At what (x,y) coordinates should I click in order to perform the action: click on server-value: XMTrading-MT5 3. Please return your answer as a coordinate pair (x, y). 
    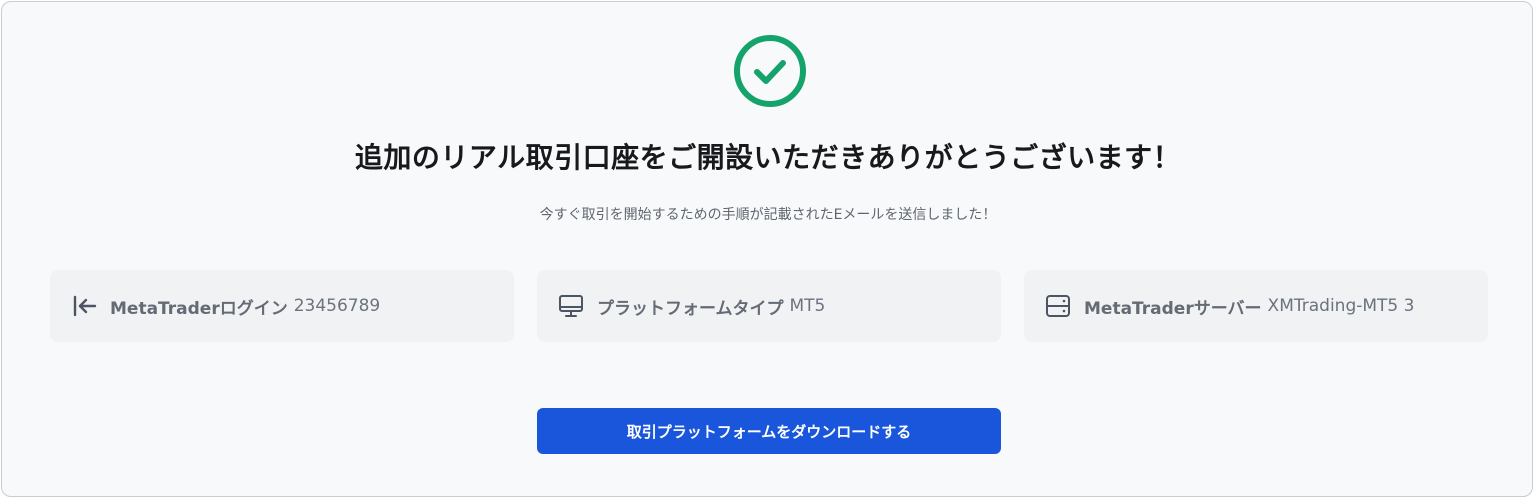
    Looking at the image, I should click on (1341, 306).